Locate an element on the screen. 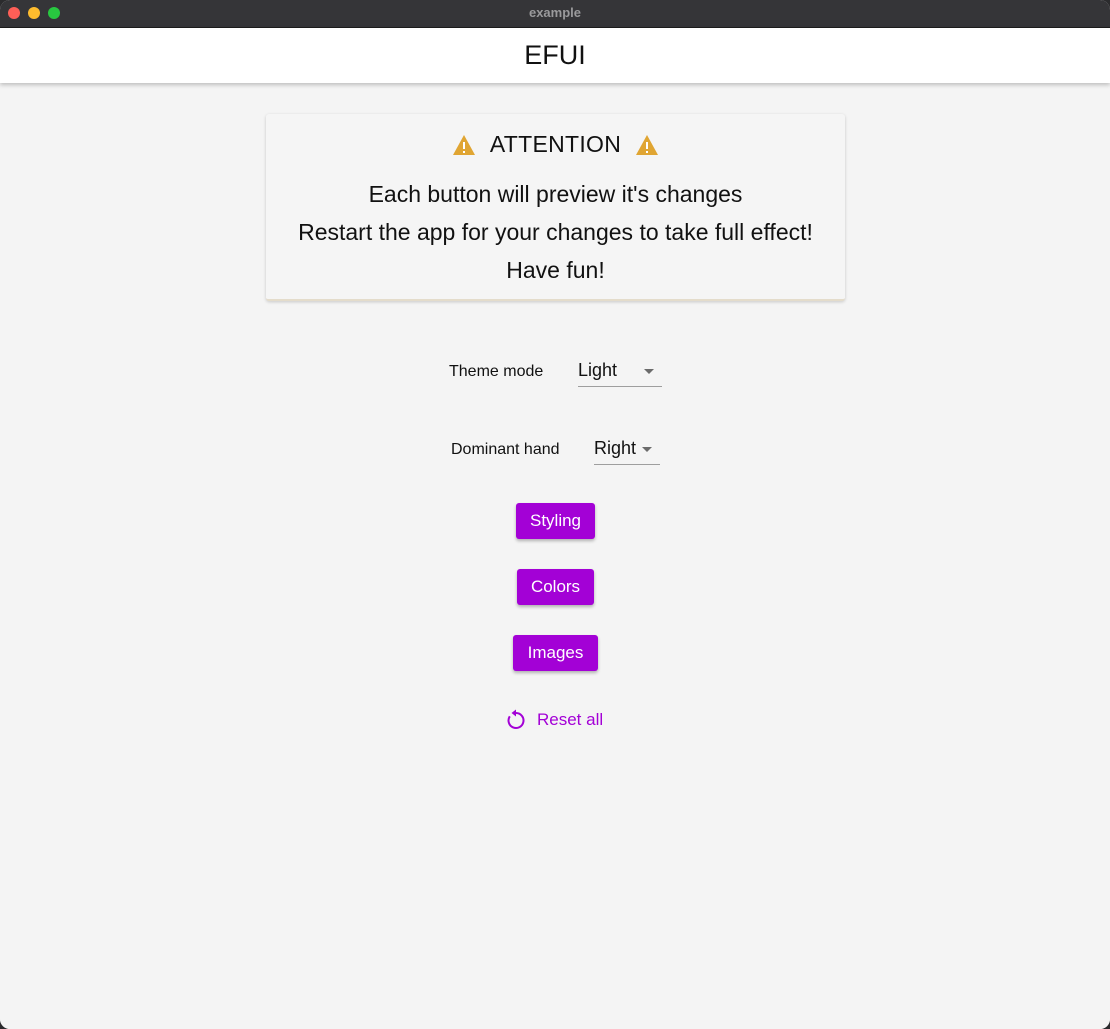 This screenshot has width=1110, height=1029. colors-button: Colors is located at coordinates (555, 587).